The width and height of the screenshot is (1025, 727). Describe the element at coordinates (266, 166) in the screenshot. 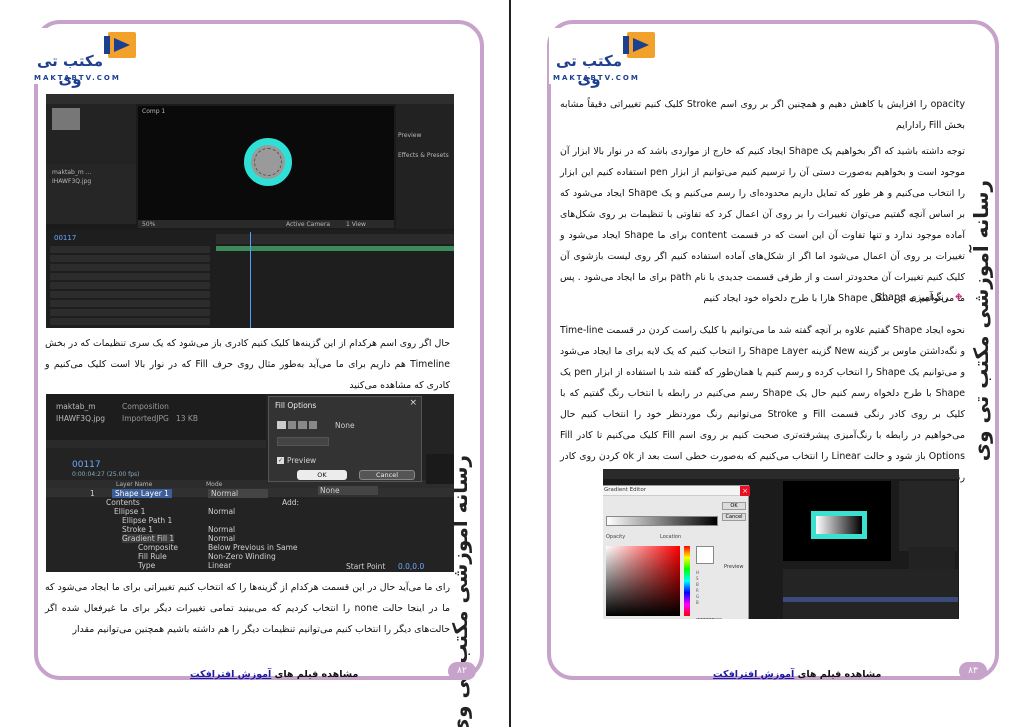

I see `comp-viewer: Comp 1` at that location.